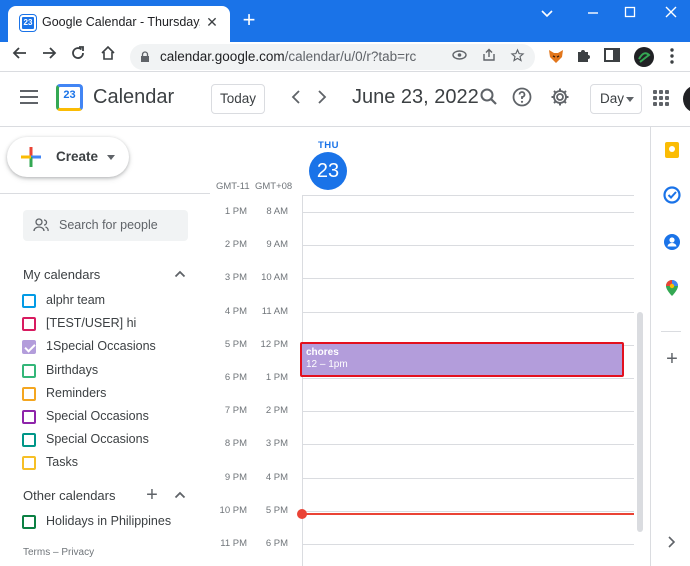 This screenshot has width=690, height=566. I want to click on view-select: Day, so click(616, 99).